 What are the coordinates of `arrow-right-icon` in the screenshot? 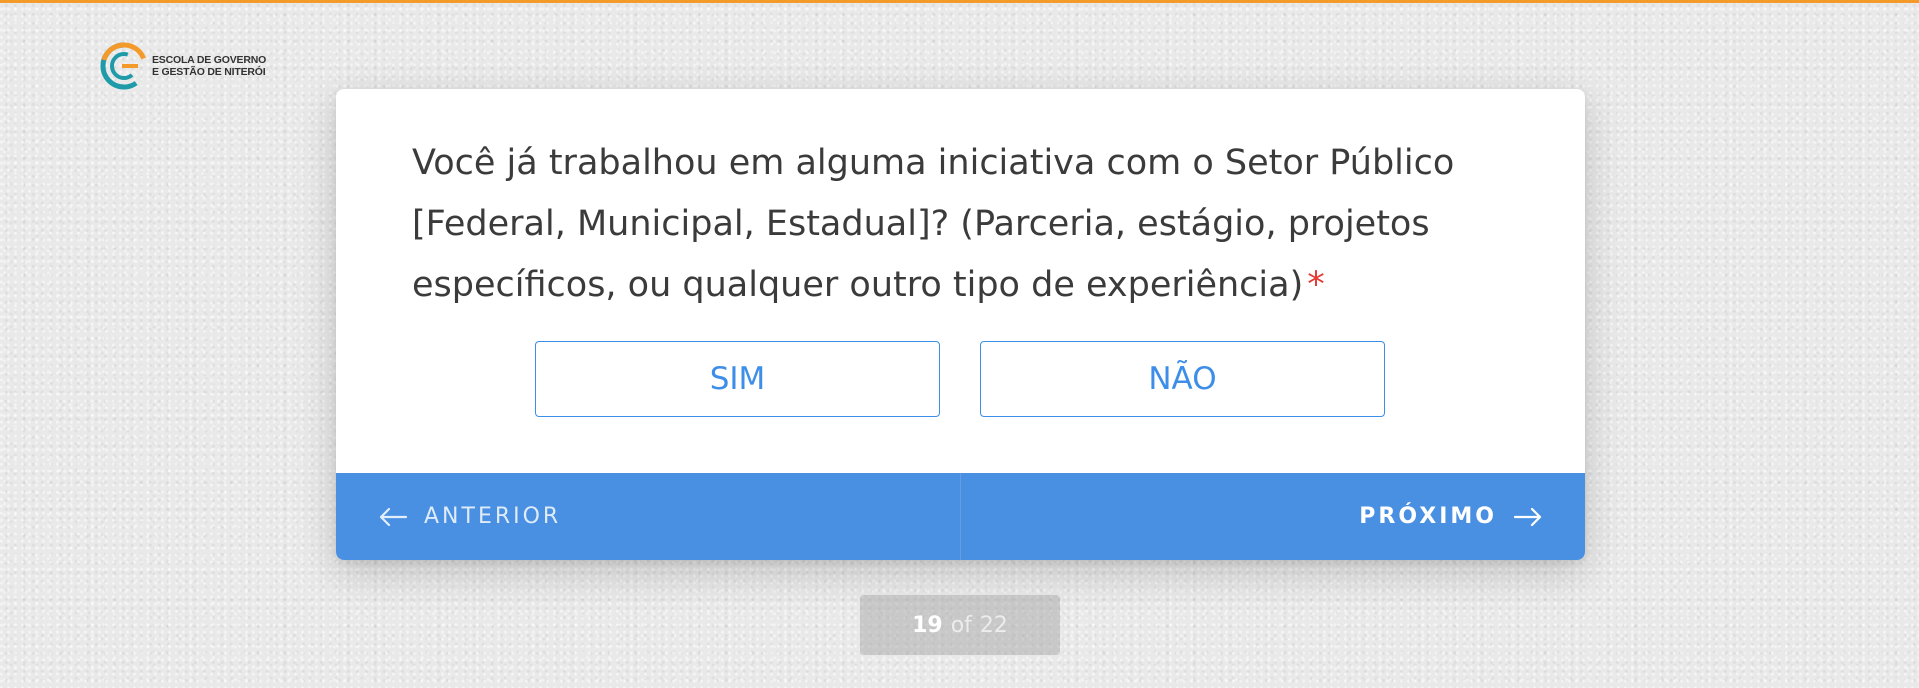 It's located at (1527, 516).